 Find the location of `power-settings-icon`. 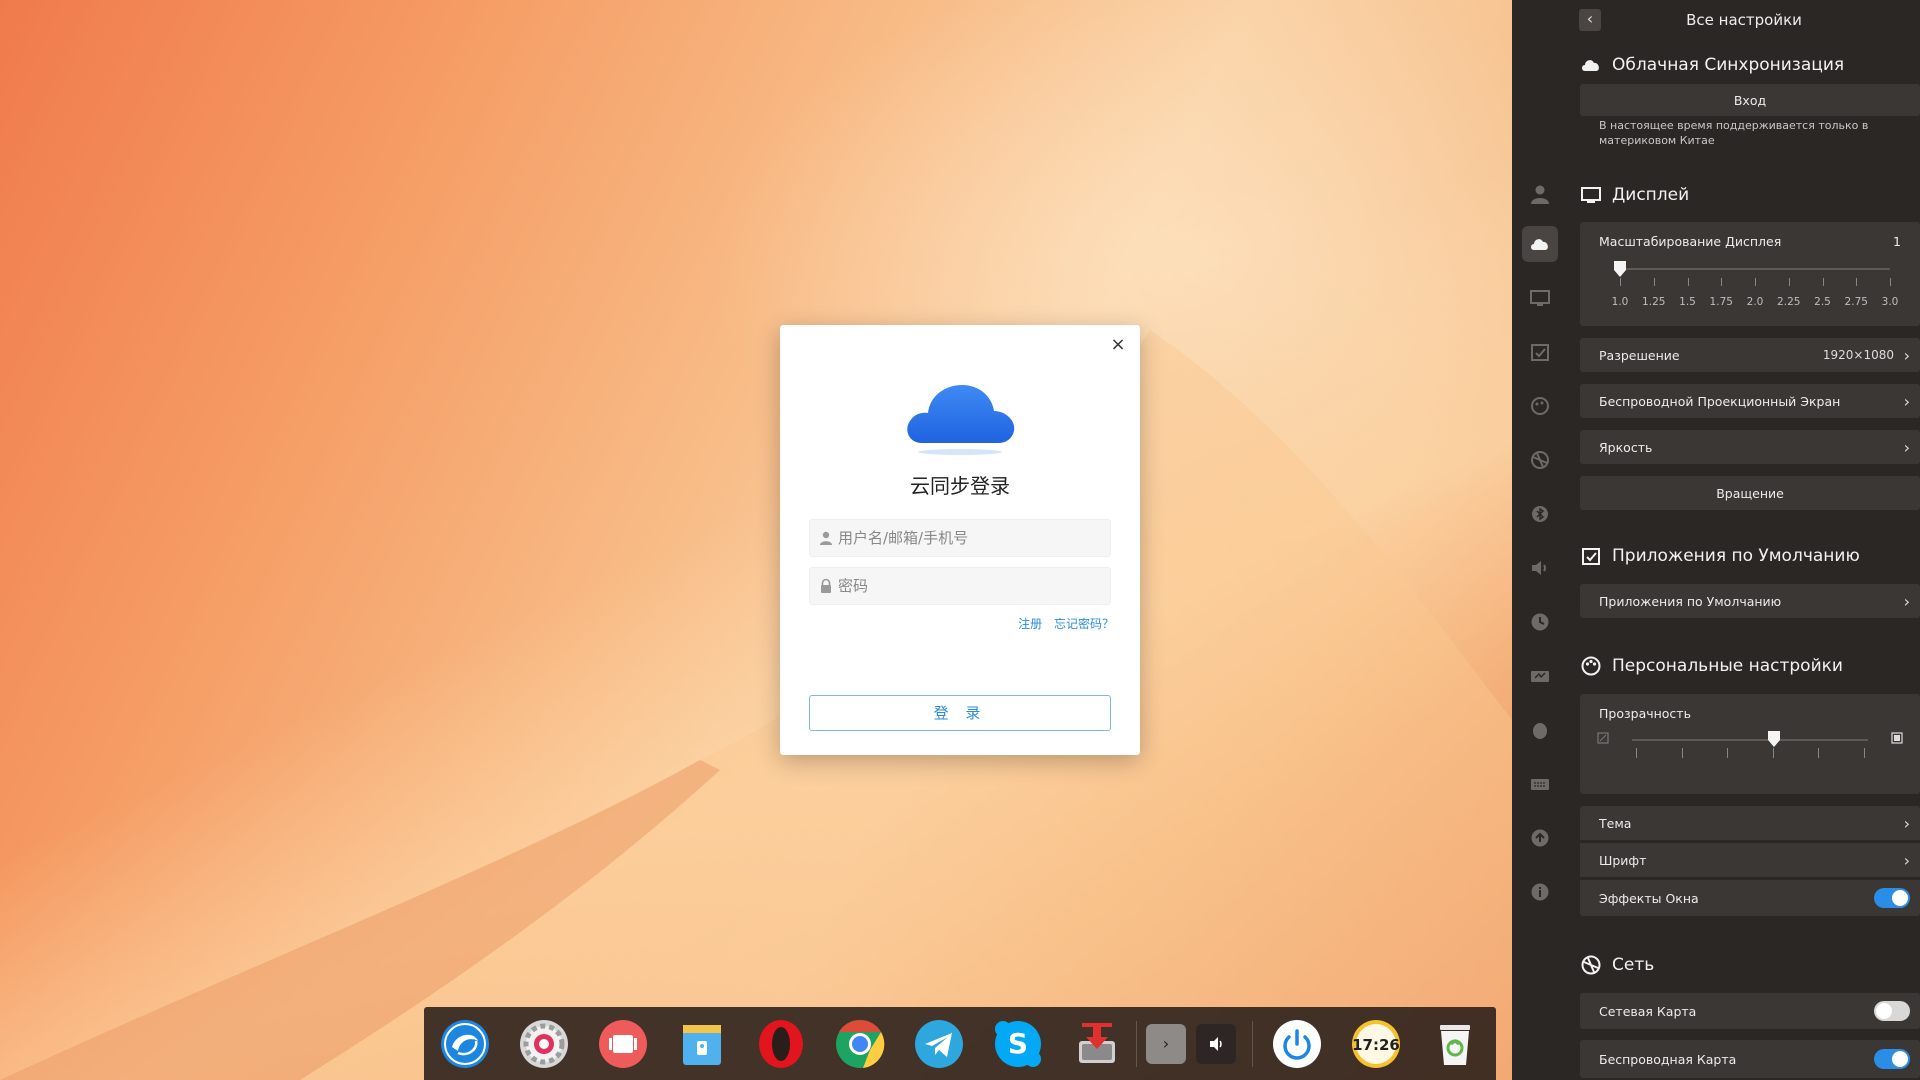

power-settings-icon is located at coordinates (1540, 676).